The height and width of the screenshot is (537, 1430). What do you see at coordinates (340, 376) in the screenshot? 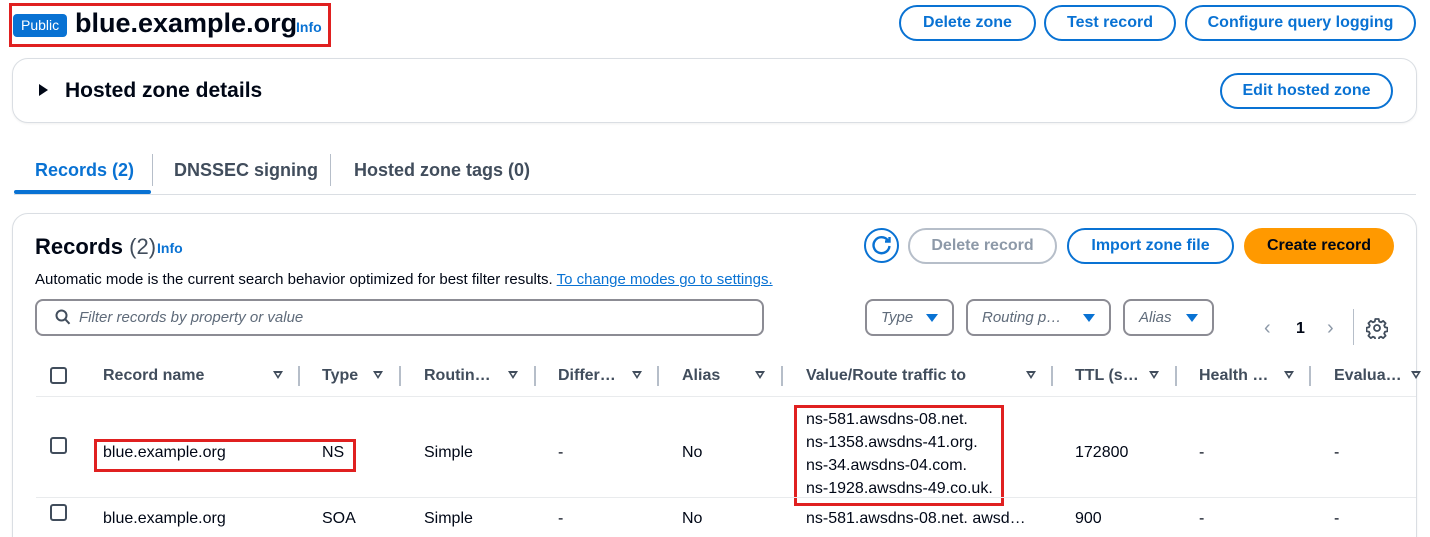
I see `column-header-type: Type` at bounding box center [340, 376].